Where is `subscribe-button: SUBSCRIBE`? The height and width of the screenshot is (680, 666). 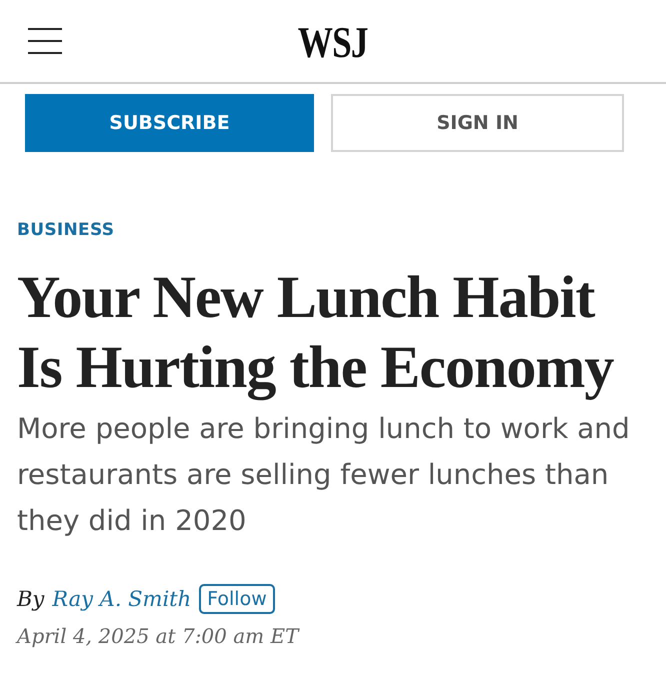 subscribe-button: SUBSCRIBE is located at coordinates (169, 123).